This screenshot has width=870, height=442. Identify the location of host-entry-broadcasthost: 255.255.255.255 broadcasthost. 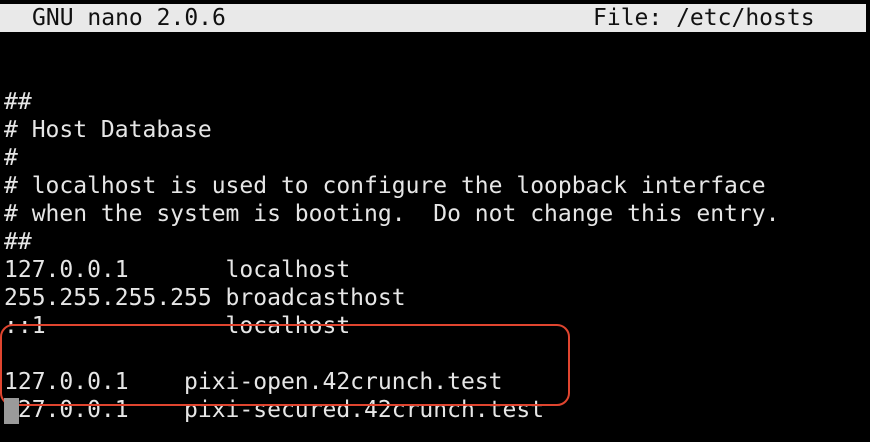
(435, 298).